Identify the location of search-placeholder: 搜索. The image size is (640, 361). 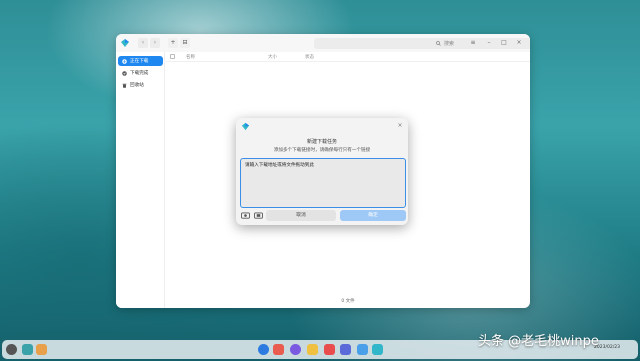
(448, 44).